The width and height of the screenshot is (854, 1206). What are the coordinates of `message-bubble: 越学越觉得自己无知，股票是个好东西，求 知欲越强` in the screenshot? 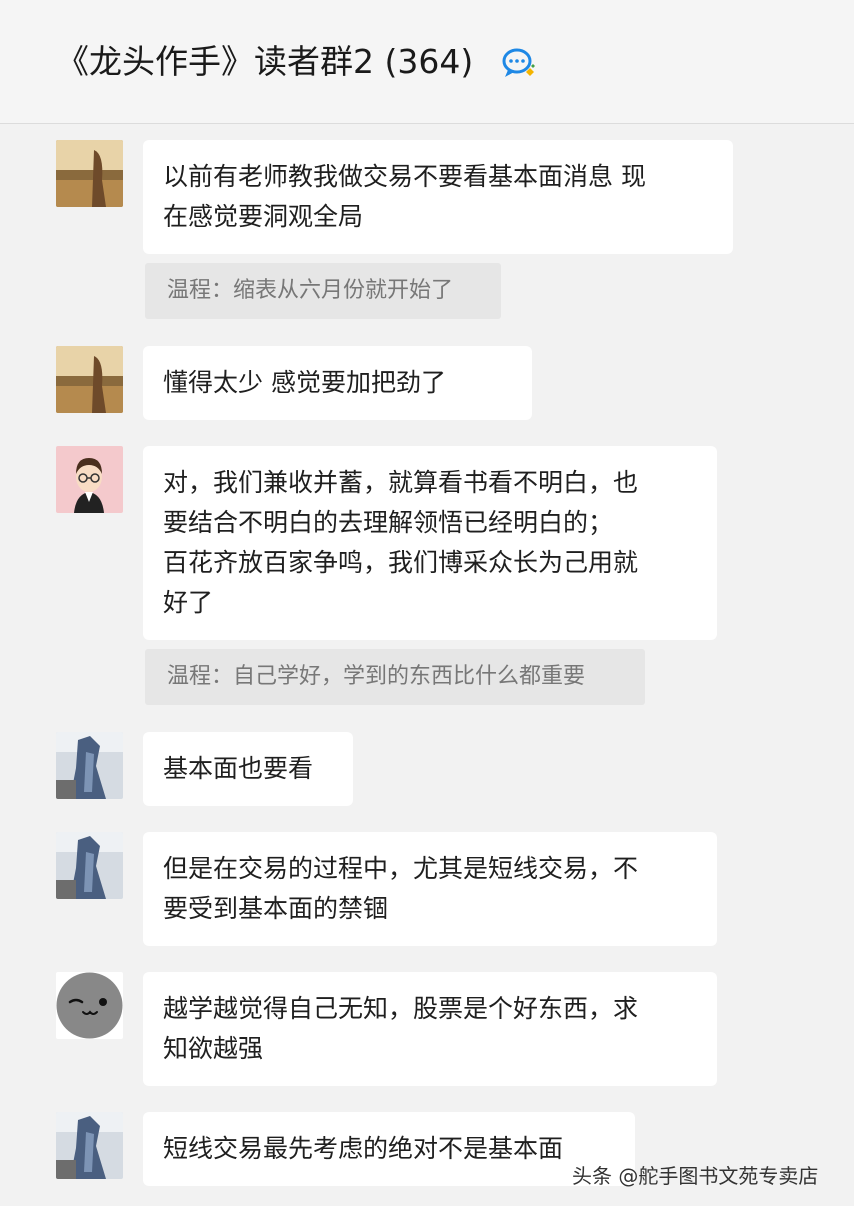 It's located at (430, 1029).